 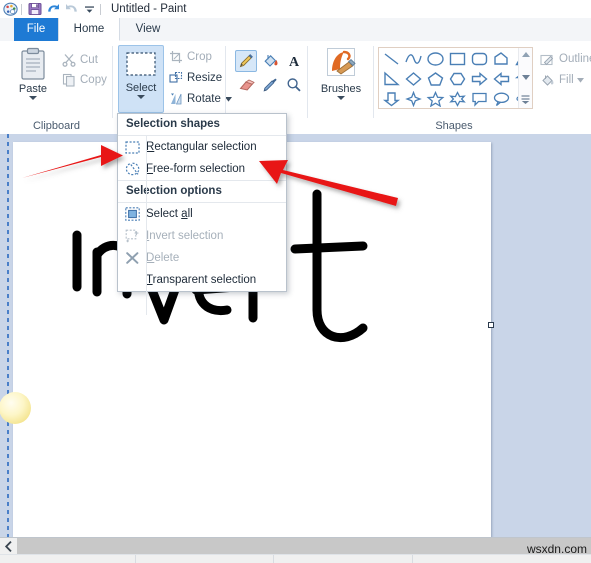 I want to click on horizontal-scrollbar, so click(x=295, y=545).